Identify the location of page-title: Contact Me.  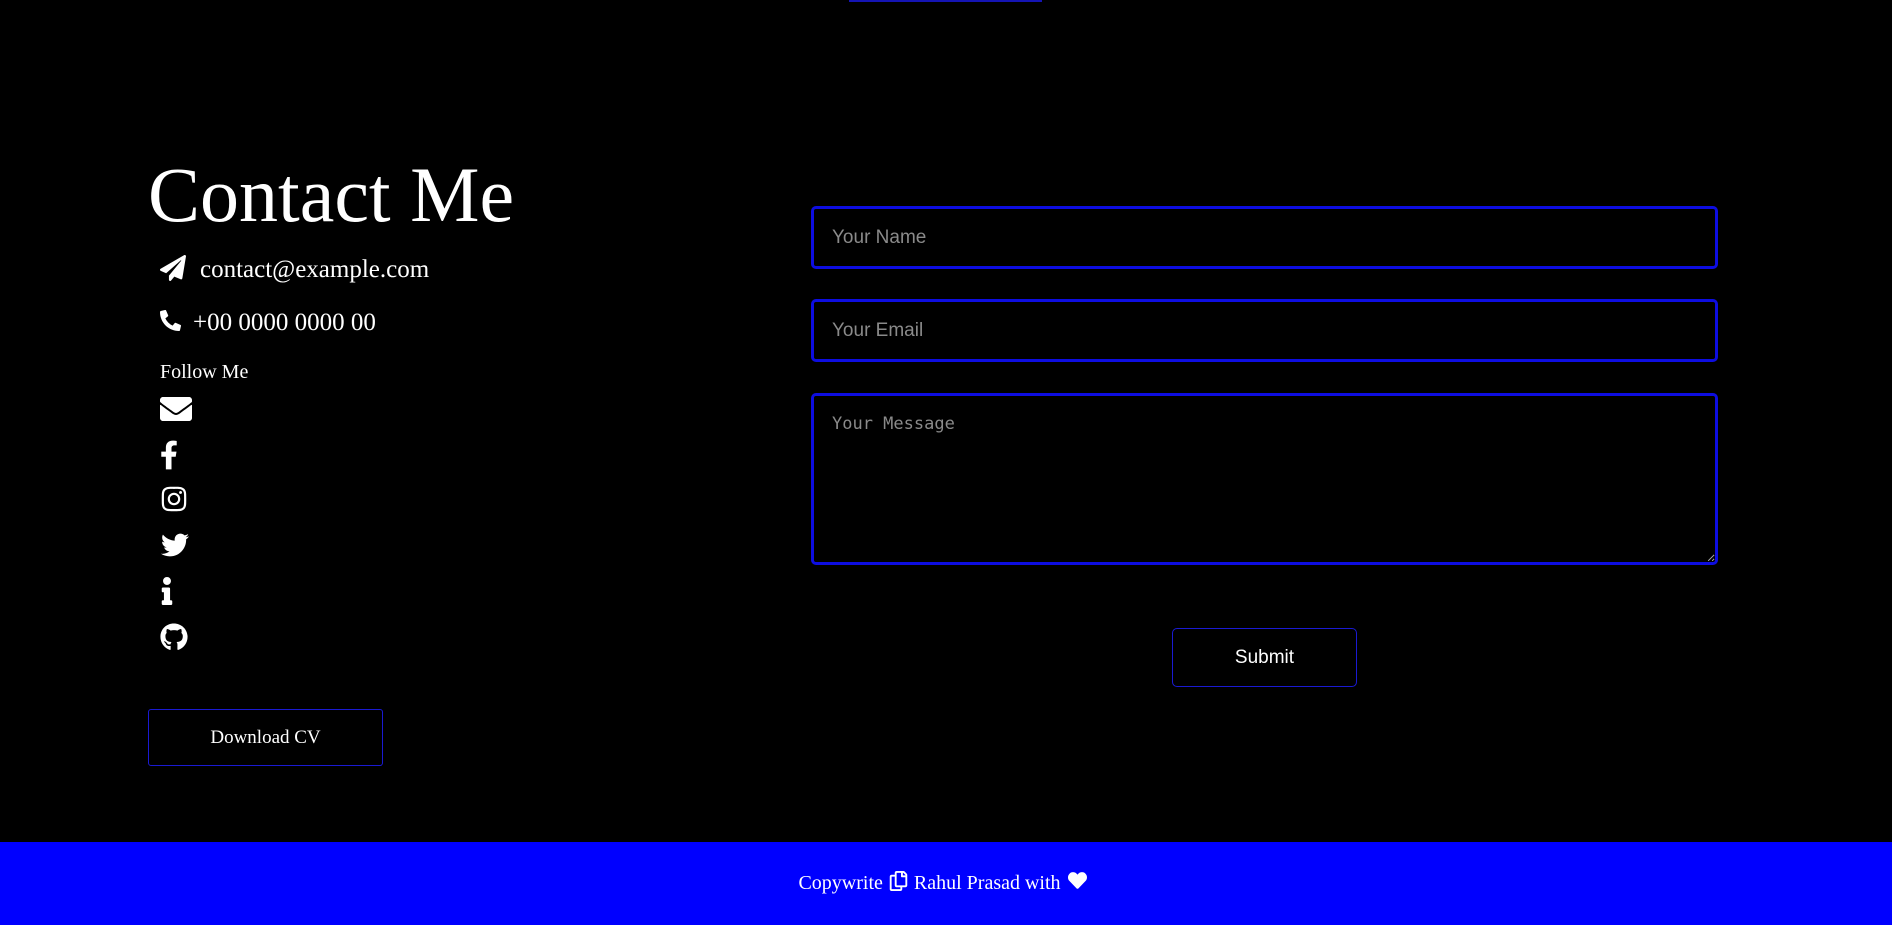
(331, 194).